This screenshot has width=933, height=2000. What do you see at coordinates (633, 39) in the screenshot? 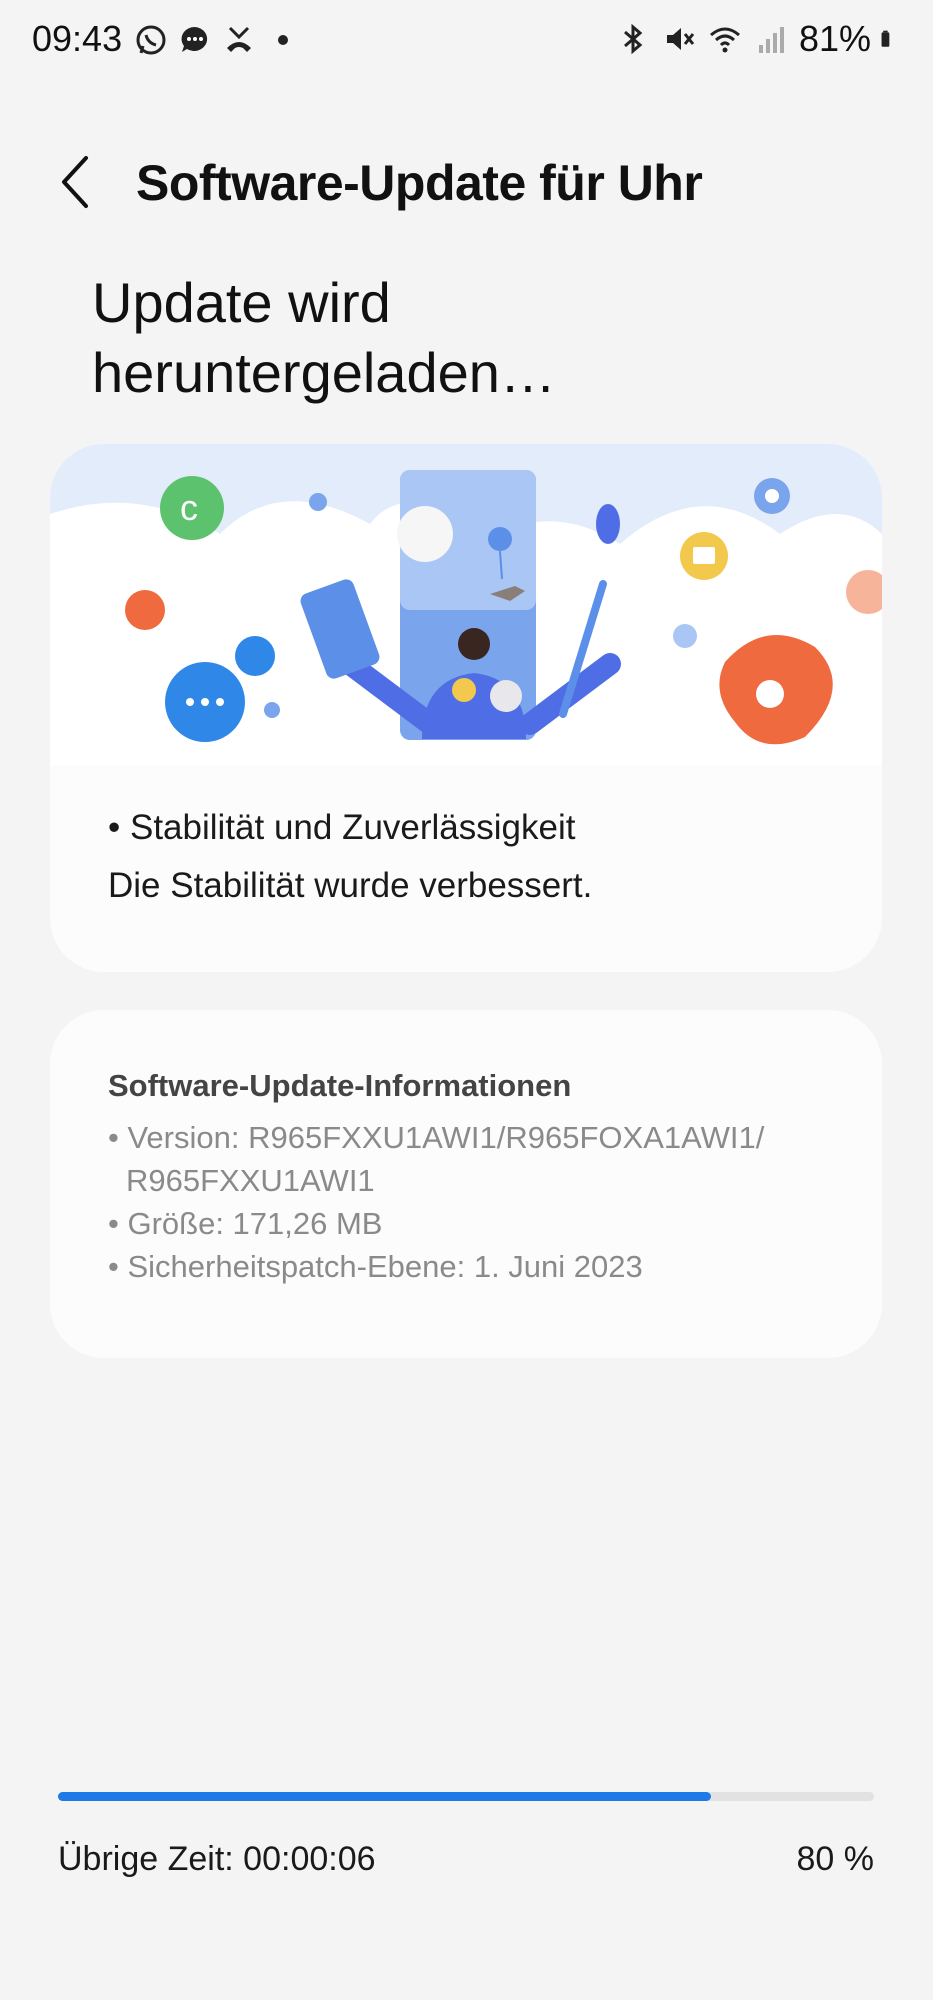
I see `bluetooth-icon` at bounding box center [633, 39].